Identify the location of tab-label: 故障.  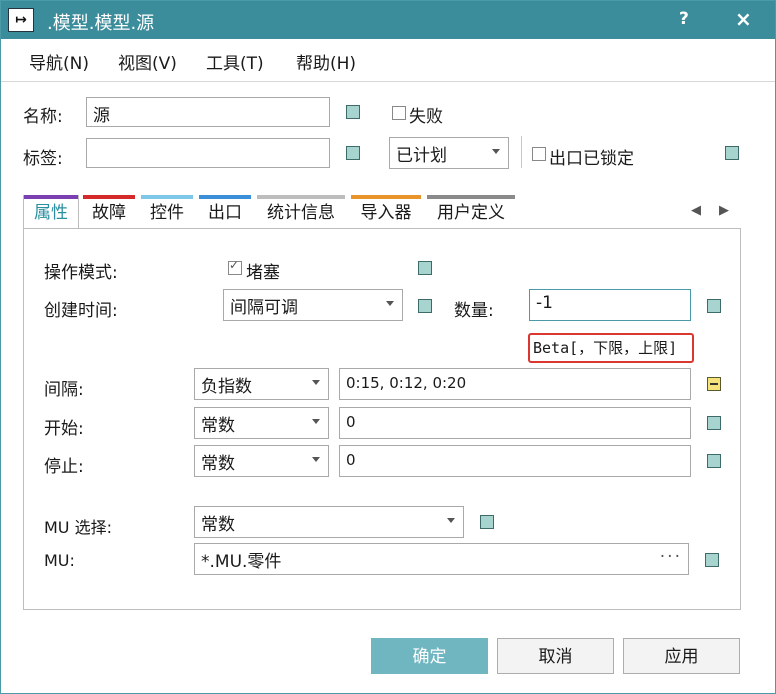
(109, 213).